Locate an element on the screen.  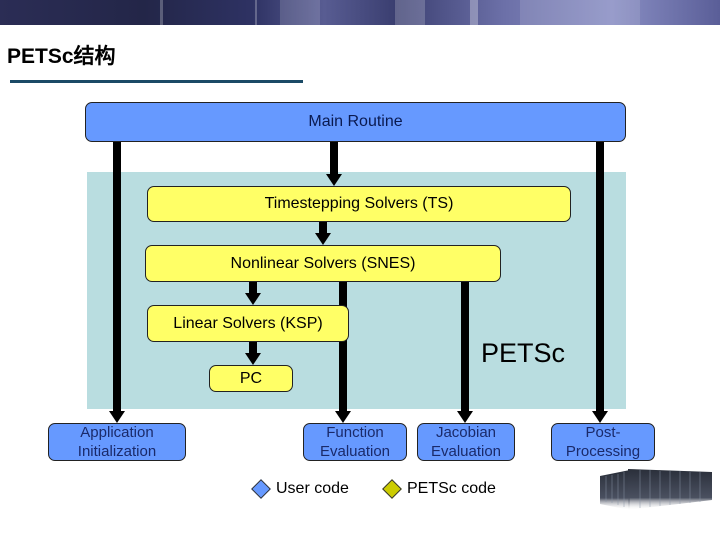
arrow-function-eval-head is located at coordinates (343, 417).